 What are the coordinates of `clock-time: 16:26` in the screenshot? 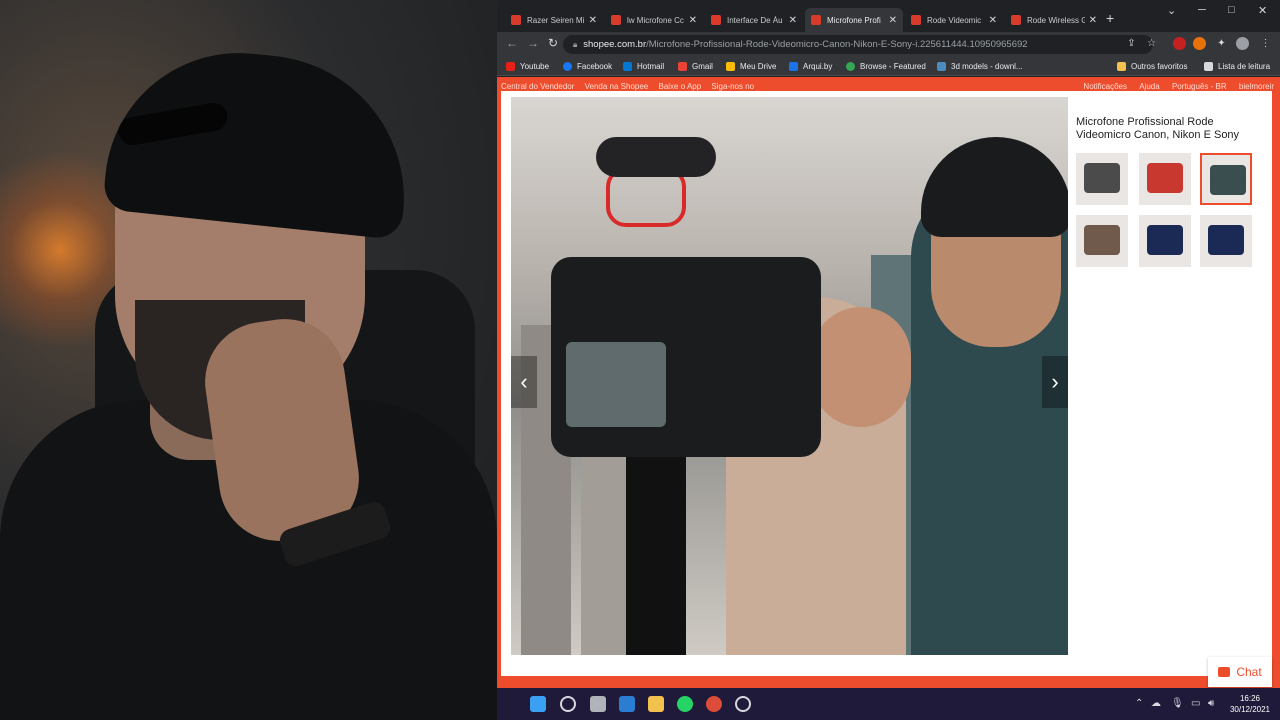 It's located at (1249, 698).